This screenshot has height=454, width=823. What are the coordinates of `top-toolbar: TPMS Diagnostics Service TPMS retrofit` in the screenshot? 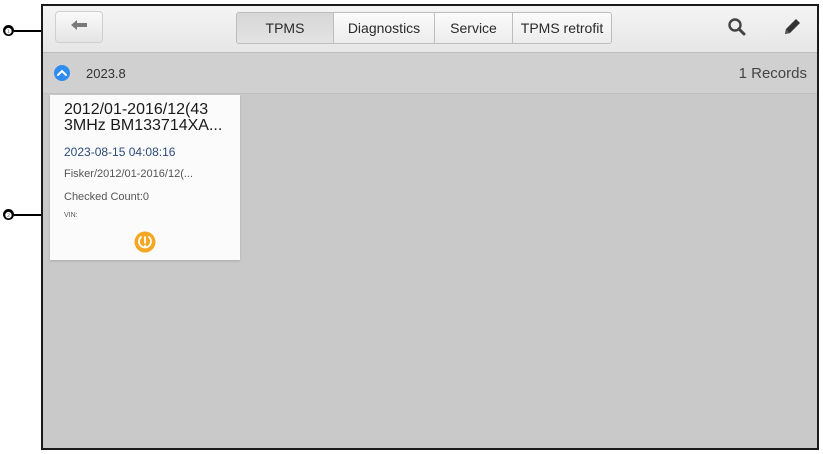 It's located at (430, 29).